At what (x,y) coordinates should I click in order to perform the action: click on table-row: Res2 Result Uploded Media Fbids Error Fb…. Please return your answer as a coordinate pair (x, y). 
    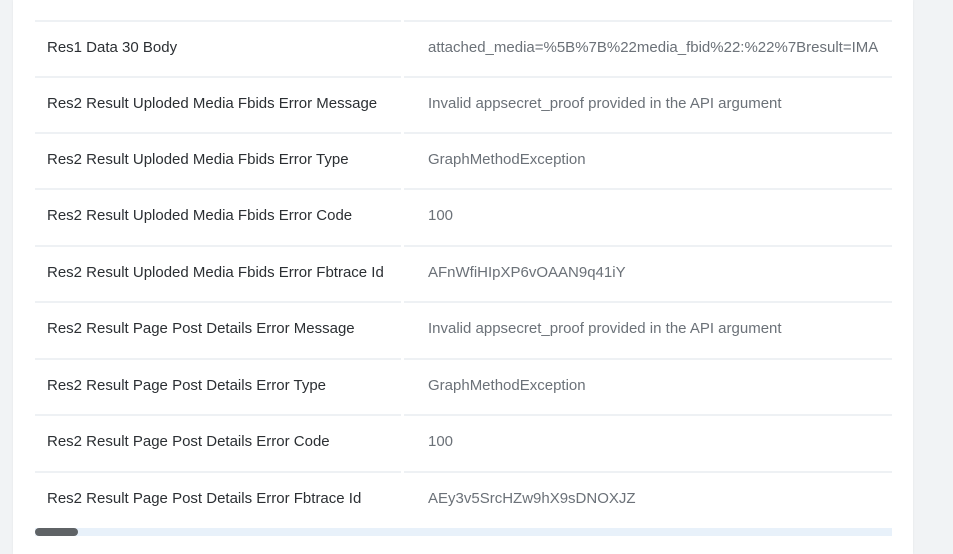
    Looking at the image, I should click on (463, 273).